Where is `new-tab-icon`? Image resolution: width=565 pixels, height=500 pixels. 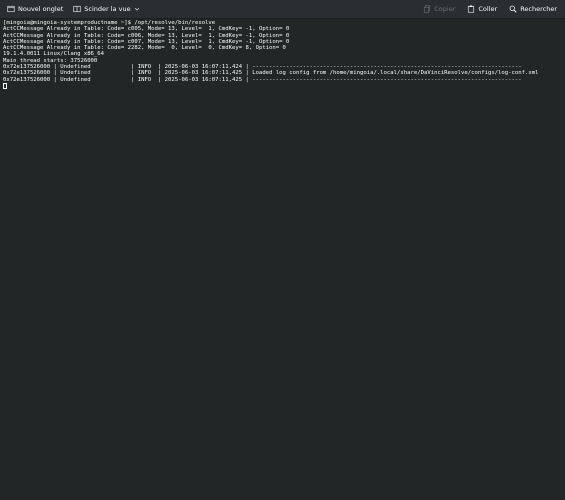
new-tab-icon is located at coordinates (11, 9).